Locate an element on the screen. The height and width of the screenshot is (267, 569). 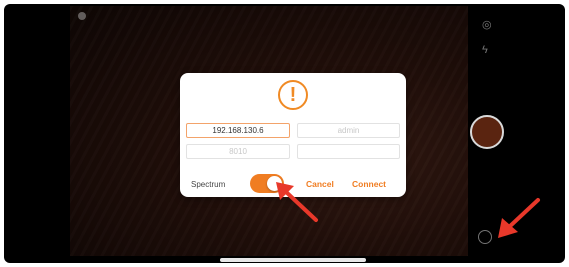
spectrum-label: Spectrum is located at coordinates (208, 184).